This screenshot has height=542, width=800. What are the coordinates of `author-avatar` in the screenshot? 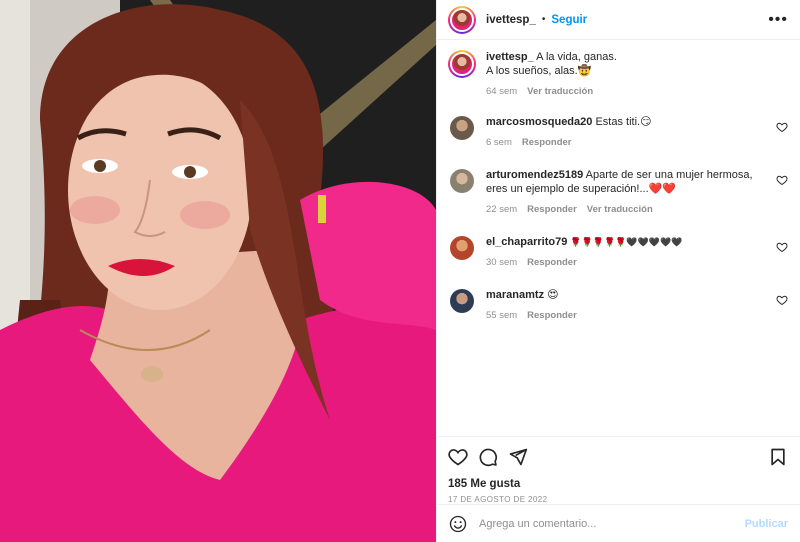 It's located at (462, 19).